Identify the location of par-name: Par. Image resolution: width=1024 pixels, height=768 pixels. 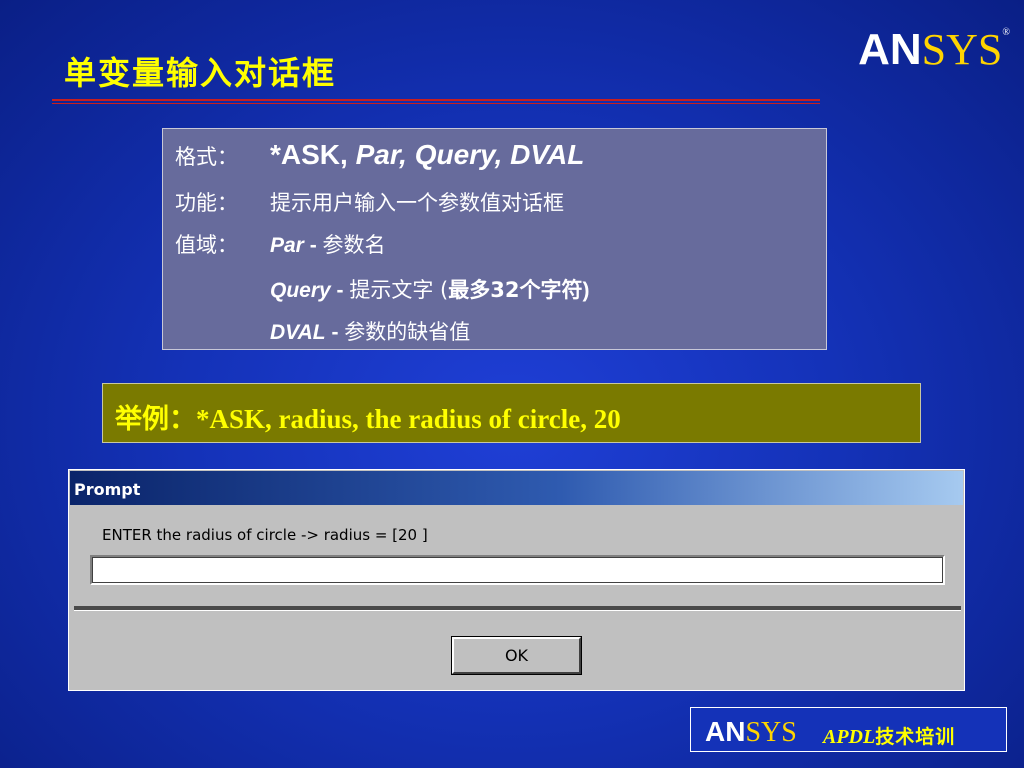
(287, 245).